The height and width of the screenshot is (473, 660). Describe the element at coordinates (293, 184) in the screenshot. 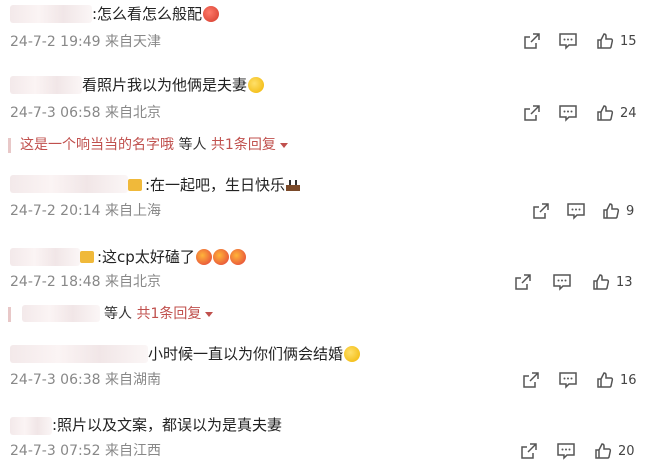

I see `cake-icon` at that location.